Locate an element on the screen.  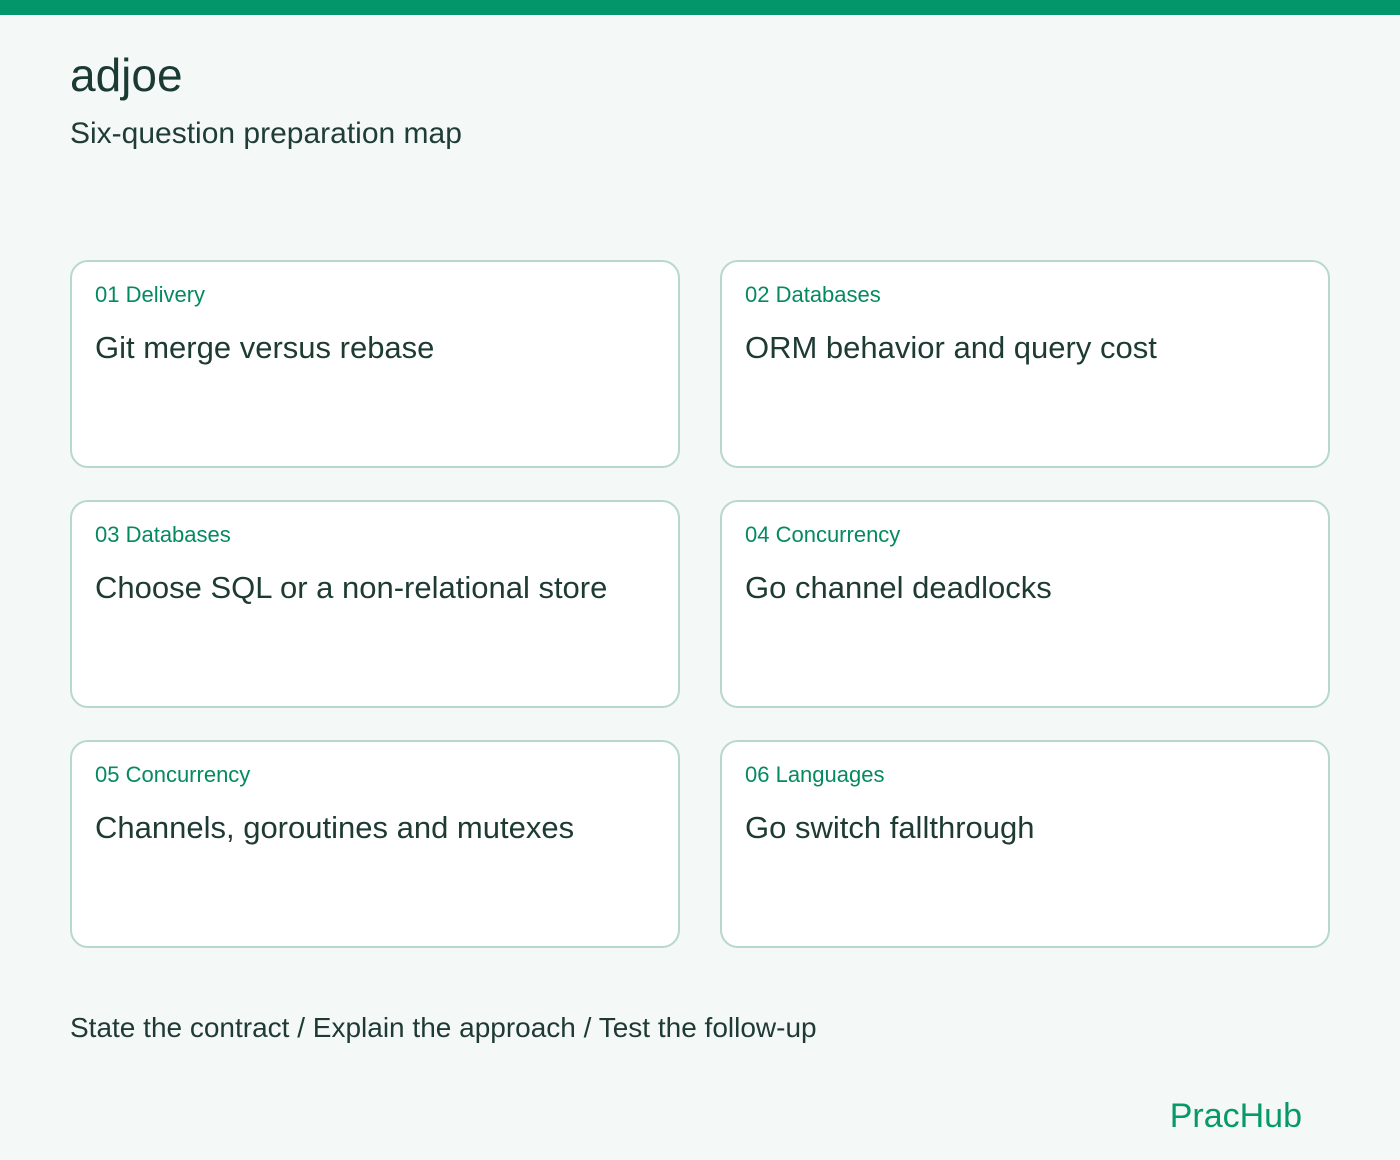
question-title: Git merge versus rebase is located at coordinates (265, 347).